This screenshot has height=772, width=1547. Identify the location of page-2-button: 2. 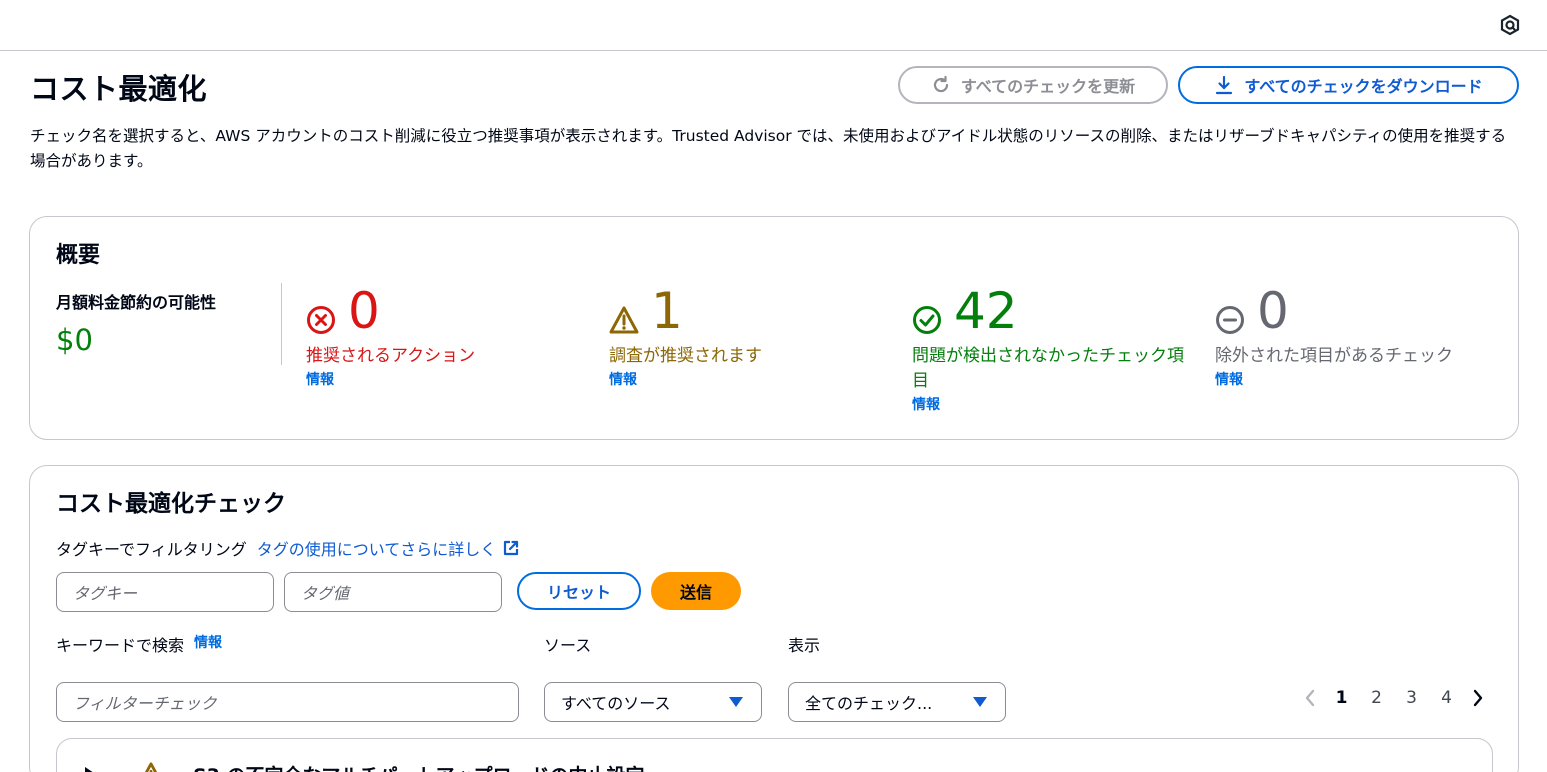
(1376, 698).